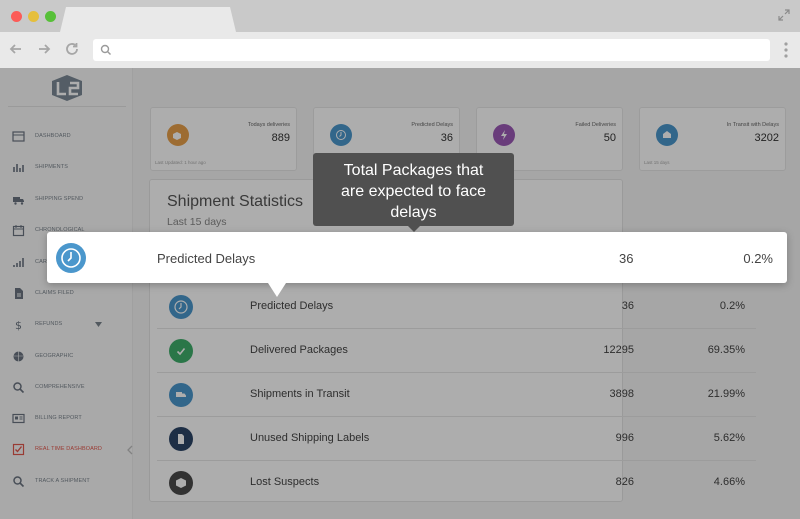  What do you see at coordinates (786, 50) in the screenshot?
I see `kebab-menu-icon` at bounding box center [786, 50].